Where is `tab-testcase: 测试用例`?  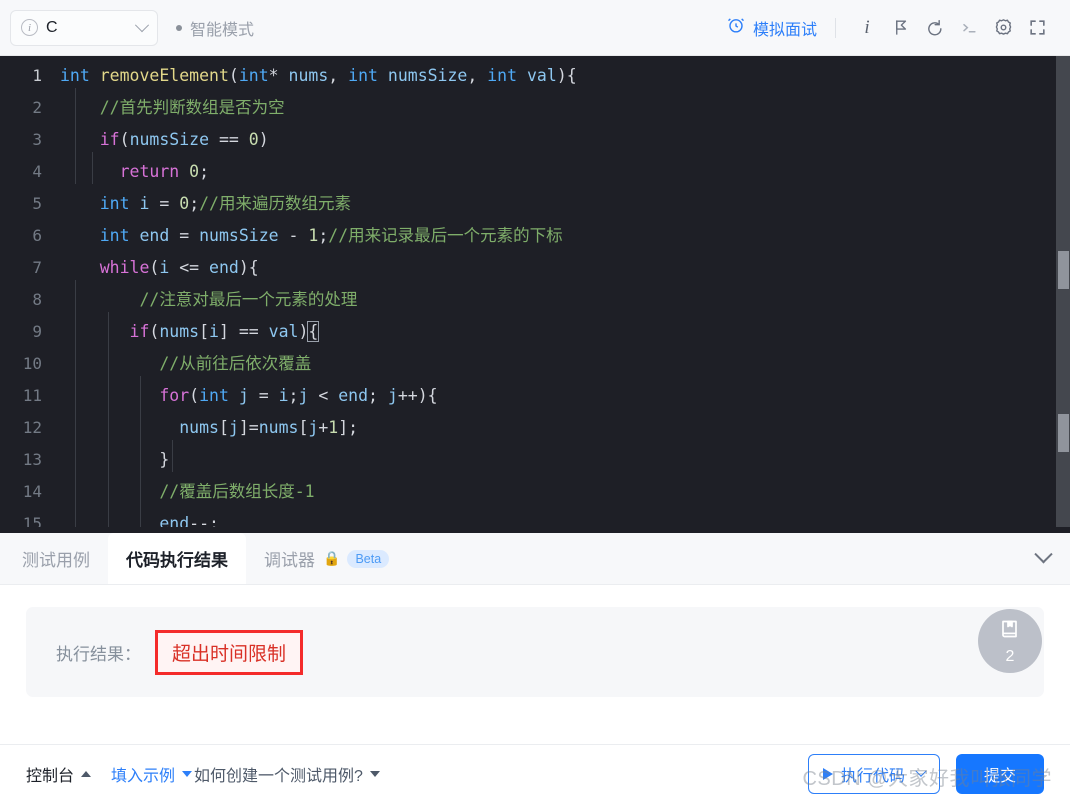 tab-testcase: 测试用例 is located at coordinates (56, 558).